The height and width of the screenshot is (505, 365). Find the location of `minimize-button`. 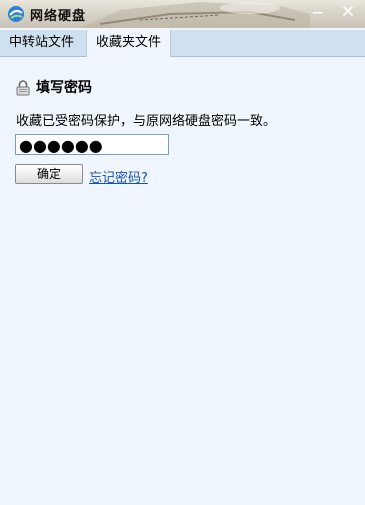

minimize-button is located at coordinates (318, 11).